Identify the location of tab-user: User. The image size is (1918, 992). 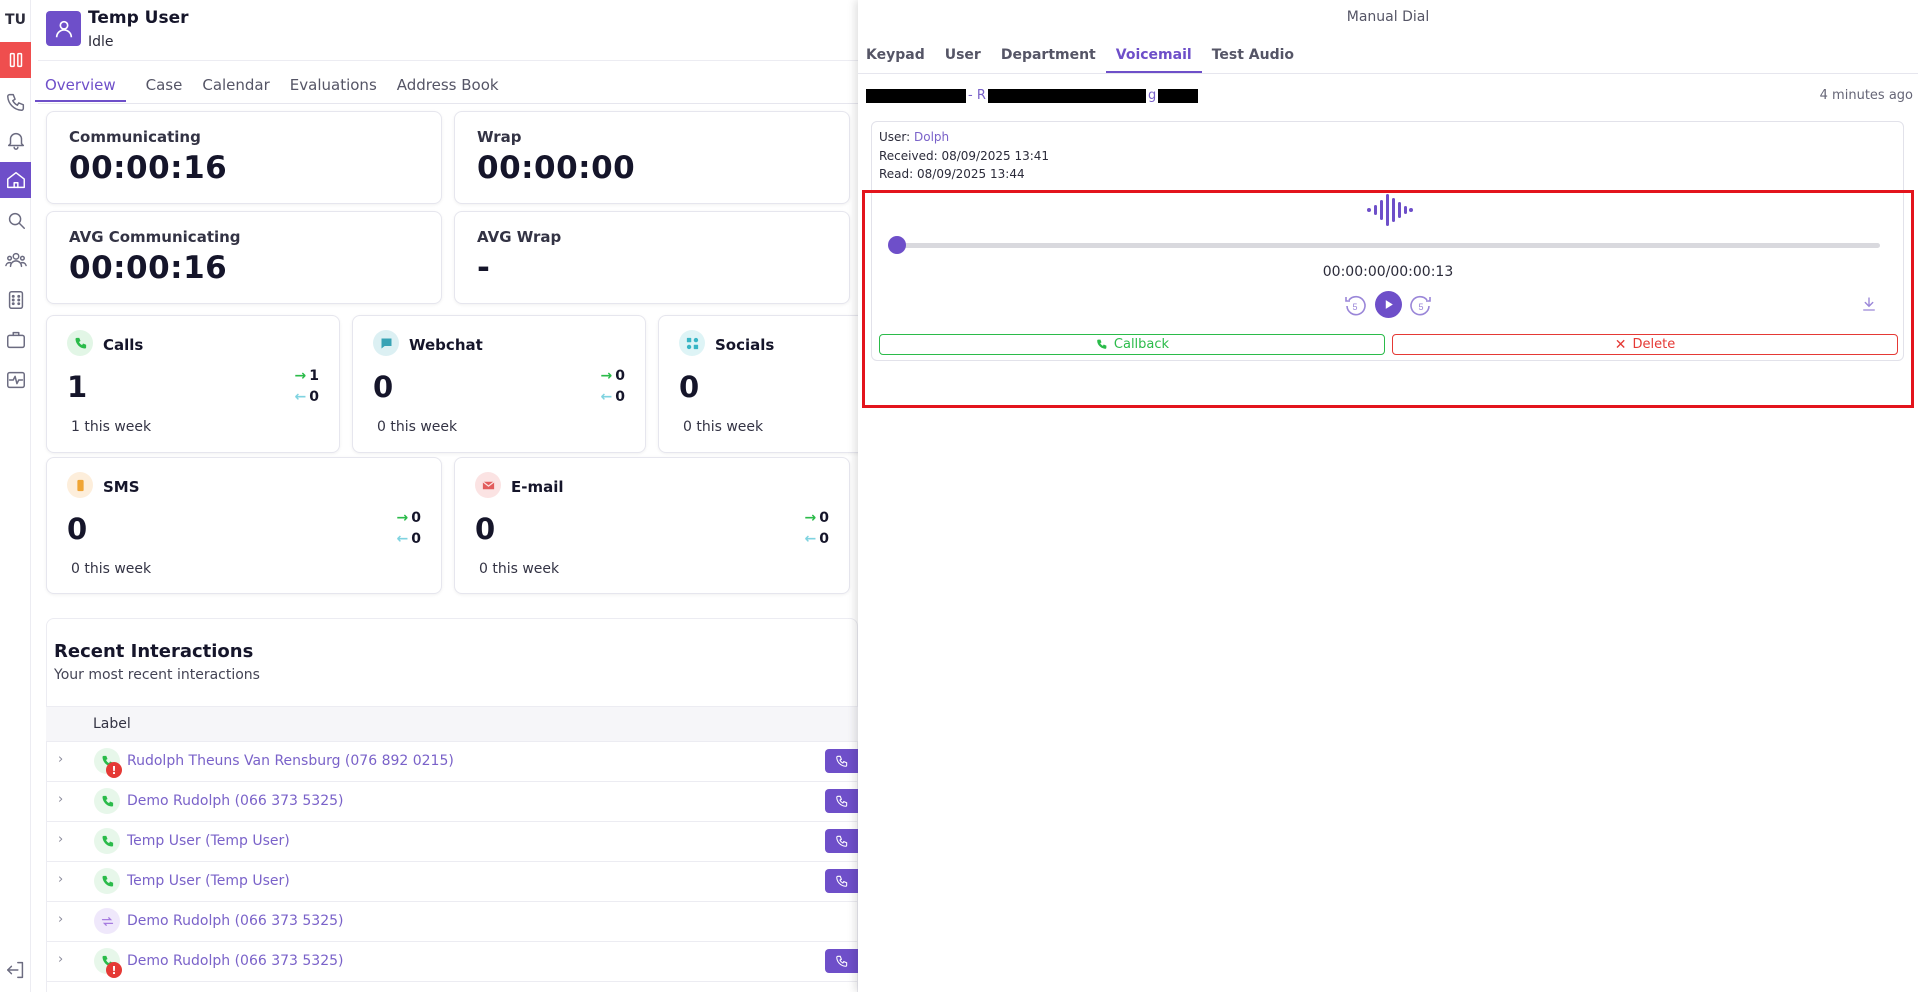
(963, 60).